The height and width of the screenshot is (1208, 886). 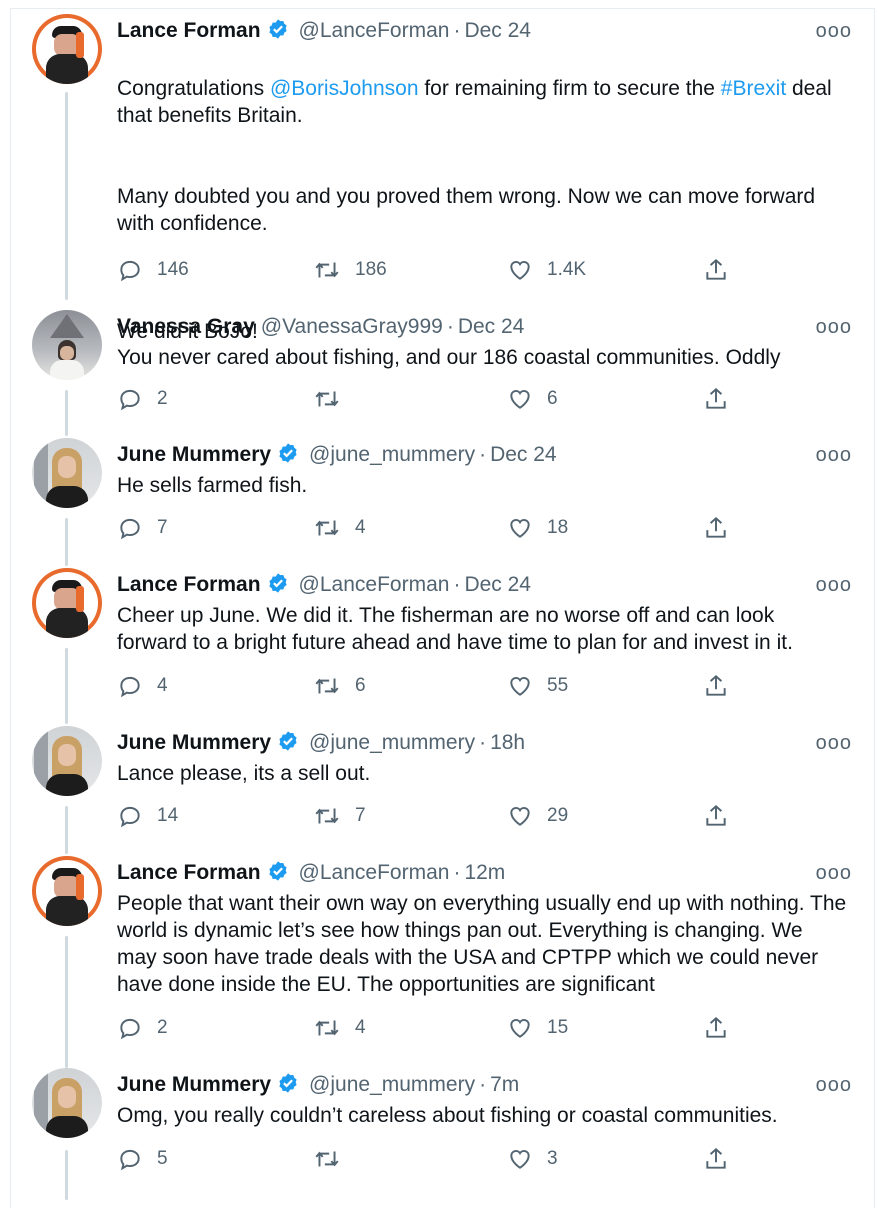 What do you see at coordinates (186, 326) in the screenshot?
I see `author-name: Vanessa Gray` at bounding box center [186, 326].